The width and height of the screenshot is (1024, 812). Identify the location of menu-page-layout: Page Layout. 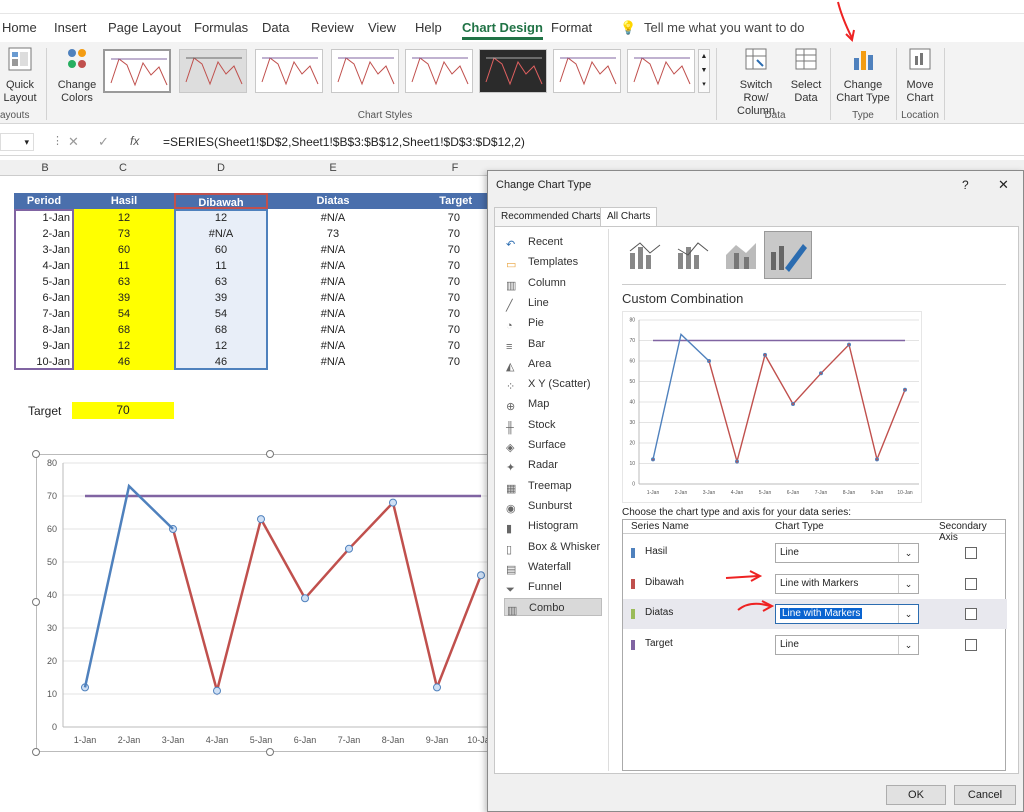
(144, 27).